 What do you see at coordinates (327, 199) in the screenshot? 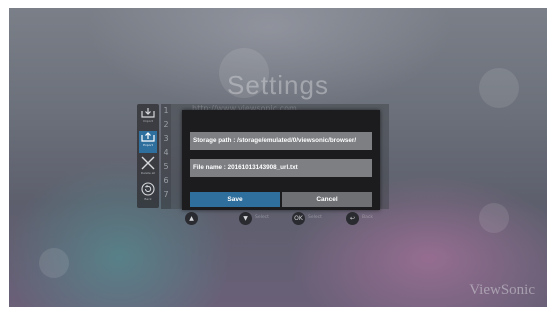
I see `cancel-button: Cancel` at bounding box center [327, 199].